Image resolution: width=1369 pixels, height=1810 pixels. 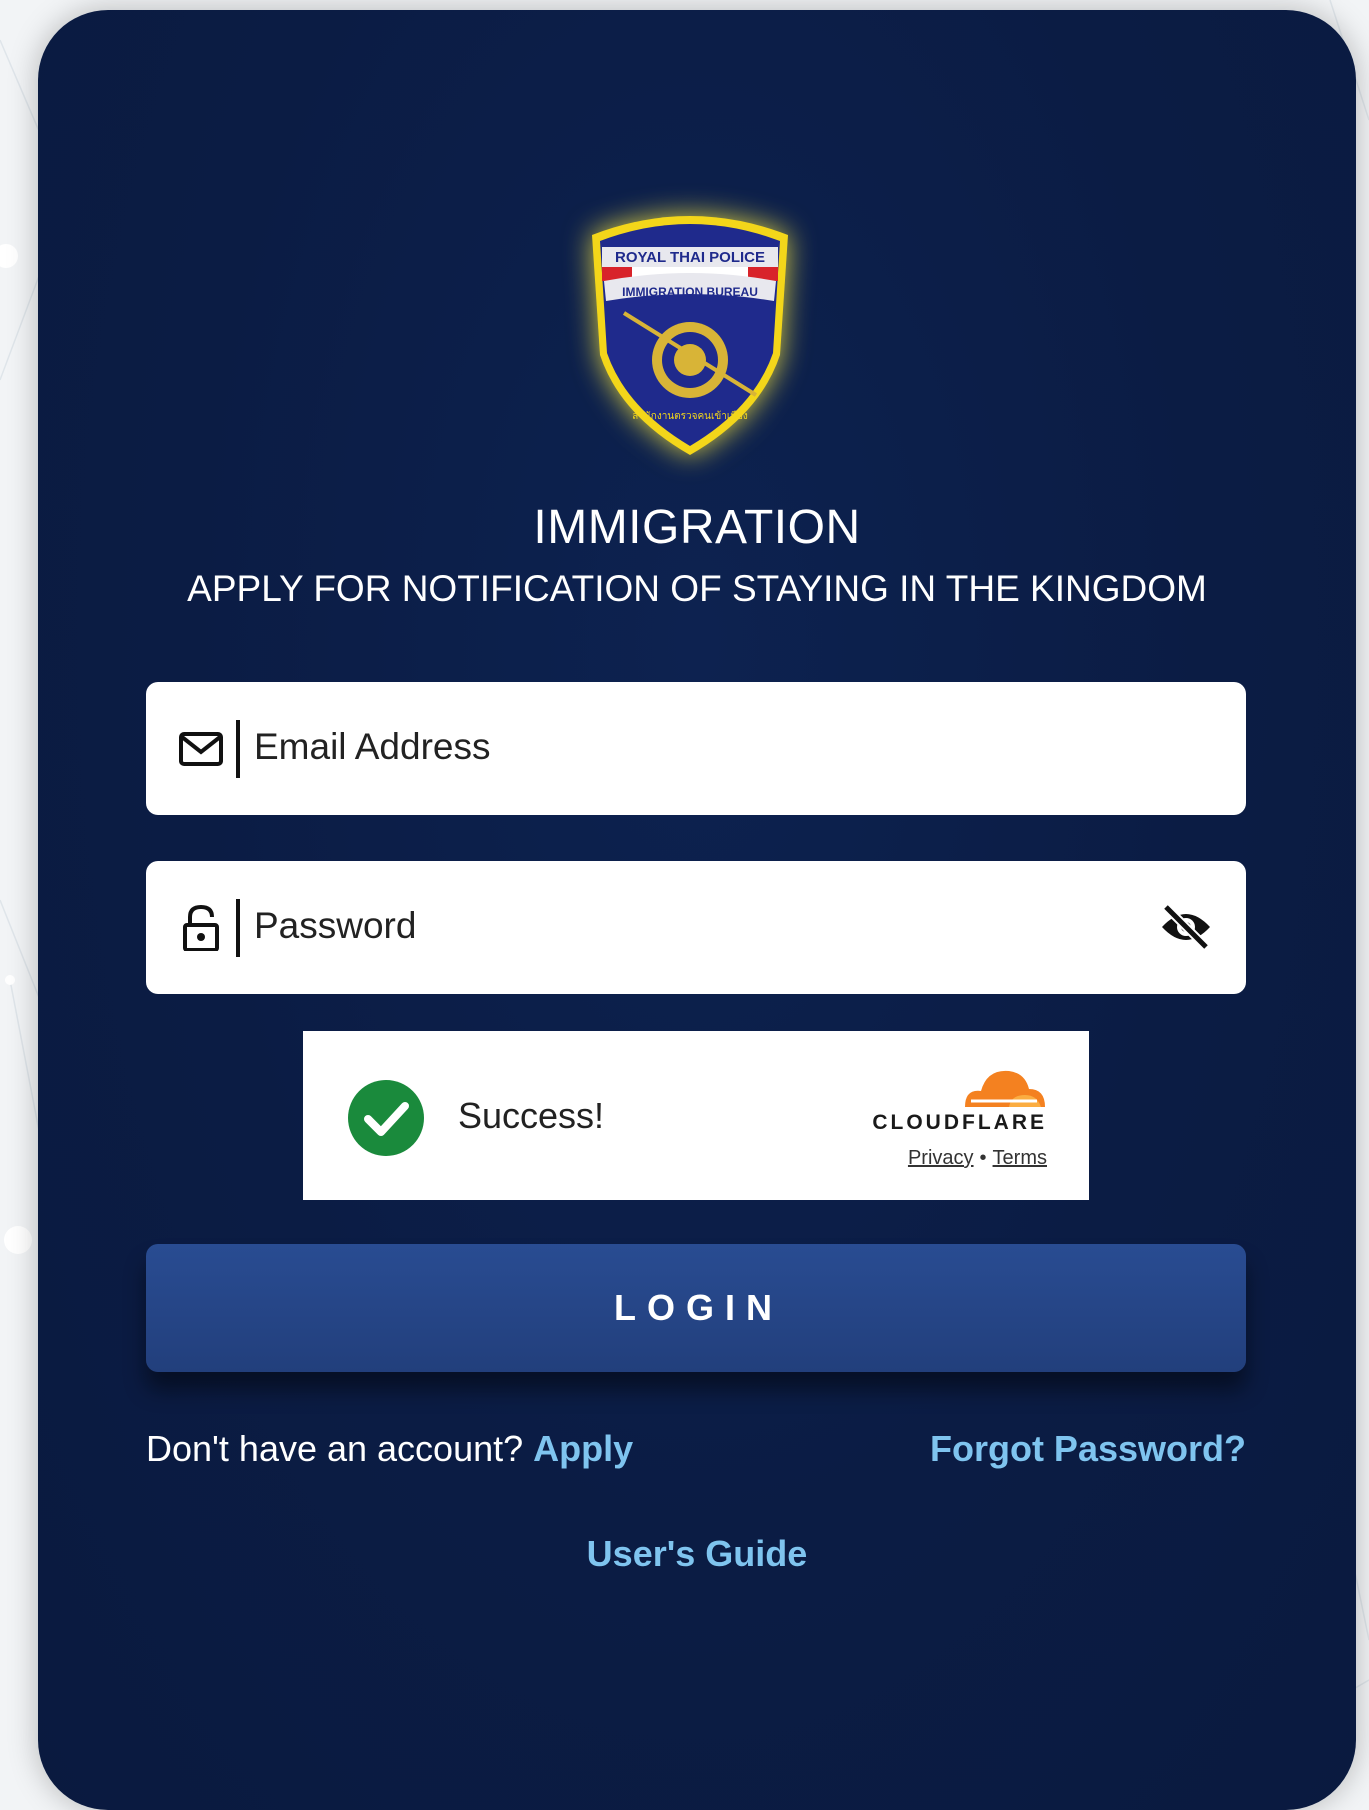 I want to click on email-field, so click(x=696, y=748).